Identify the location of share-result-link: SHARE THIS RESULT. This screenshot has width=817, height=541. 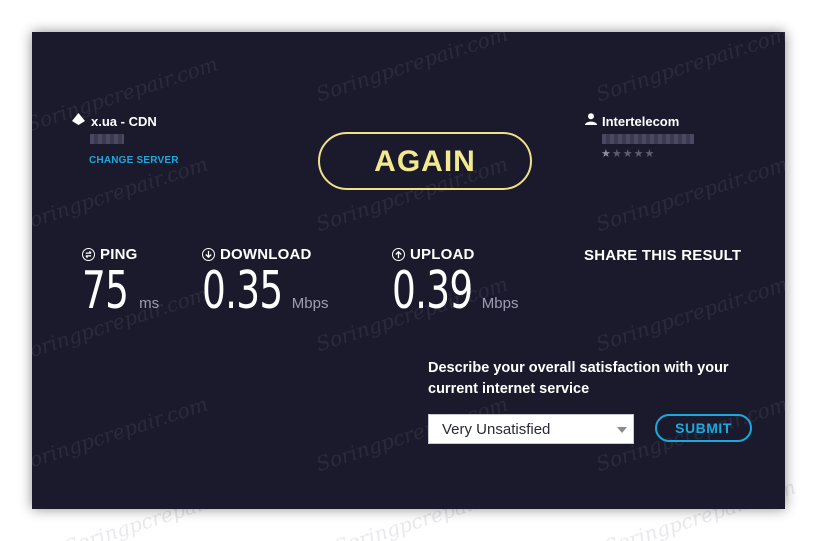
(662, 255).